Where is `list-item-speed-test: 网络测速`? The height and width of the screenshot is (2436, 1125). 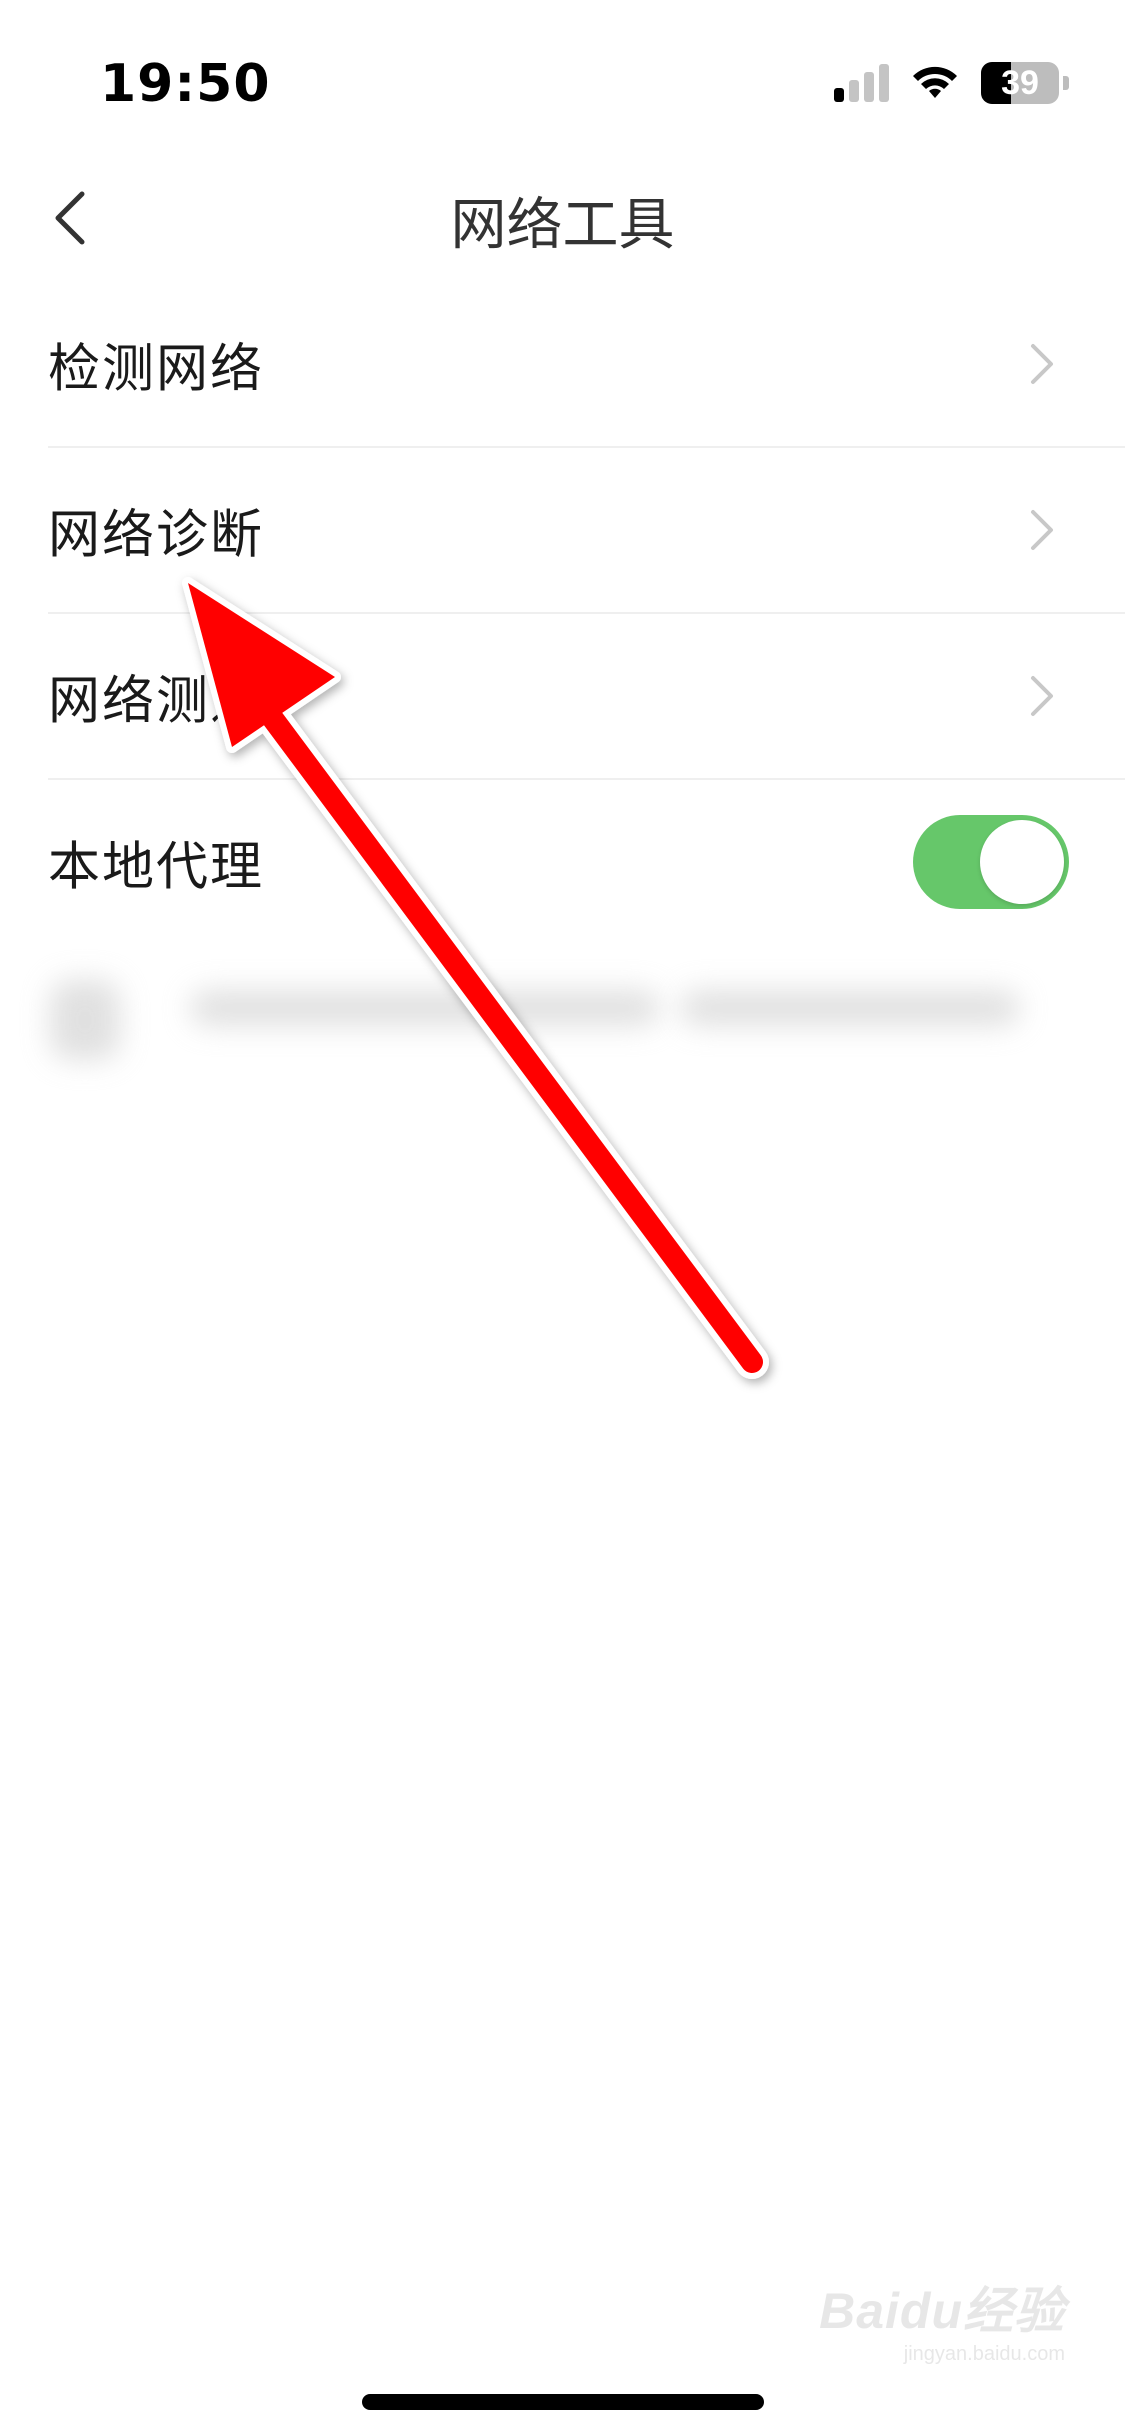
list-item-speed-test: 网络测速 is located at coordinates (586, 697).